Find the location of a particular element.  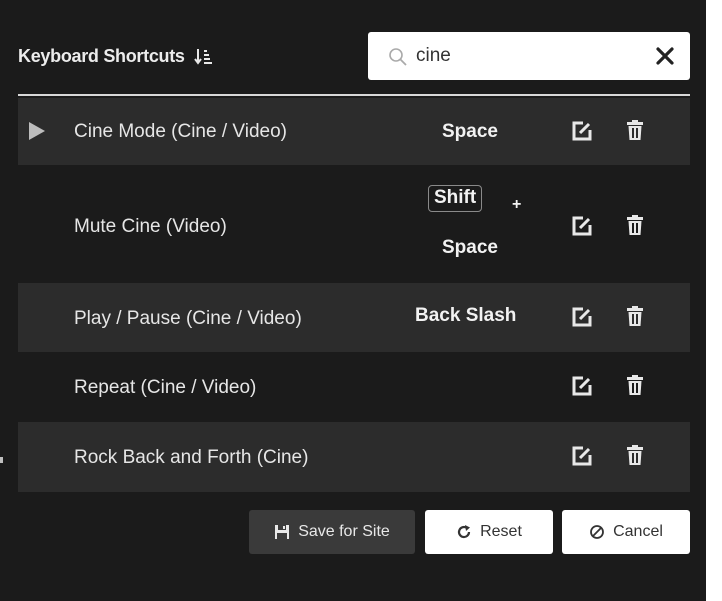

reset-button: Reset is located at coordinates (489, 532).